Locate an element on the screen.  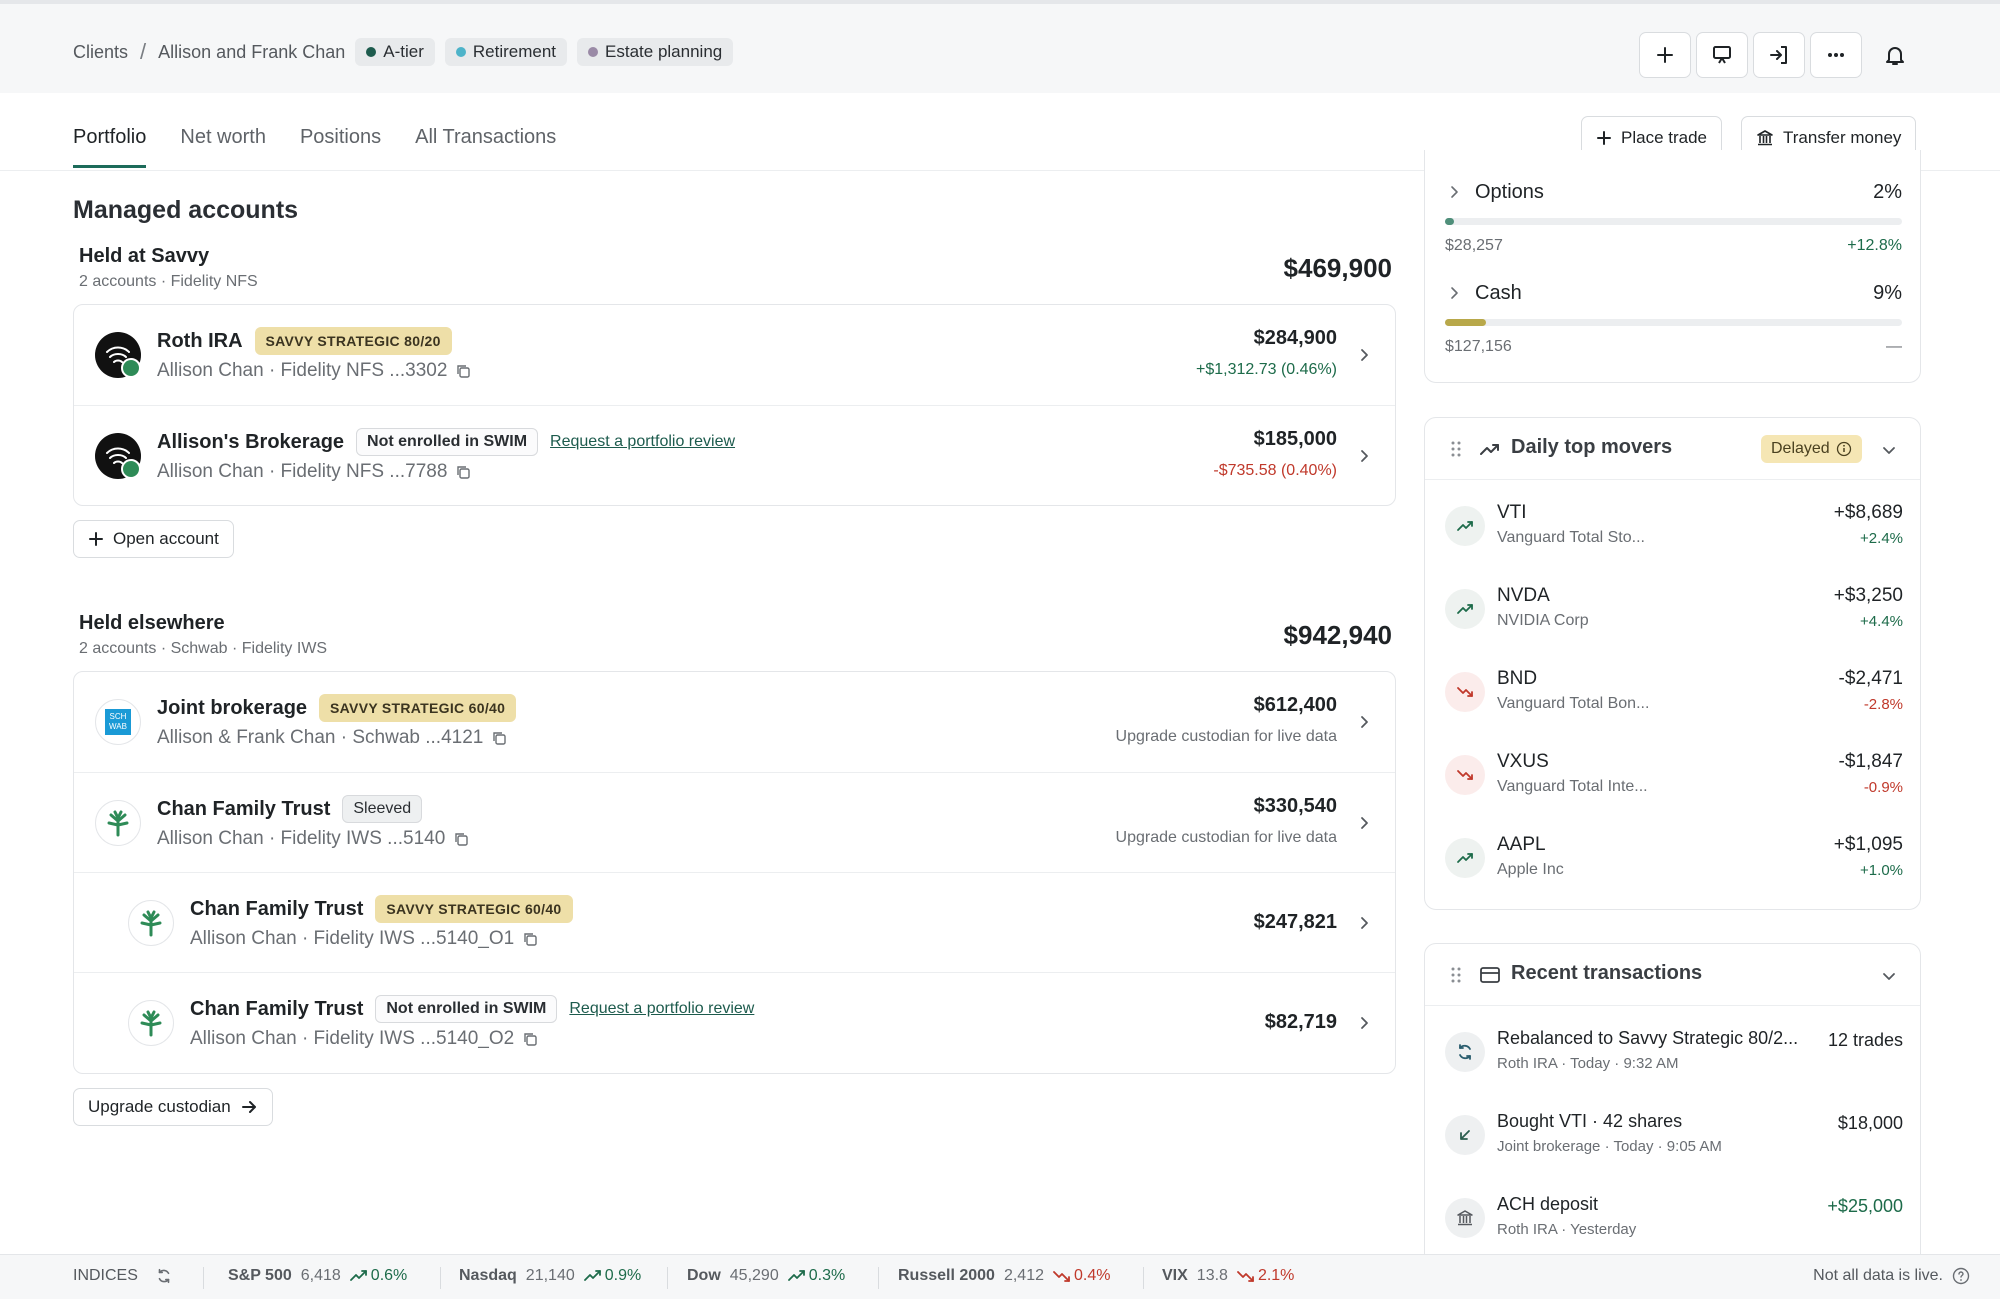
mover-row-vxus: VXUS Vanguard Total Inte... -$1,847 -0.9% is located at coordinates (1672, 774).